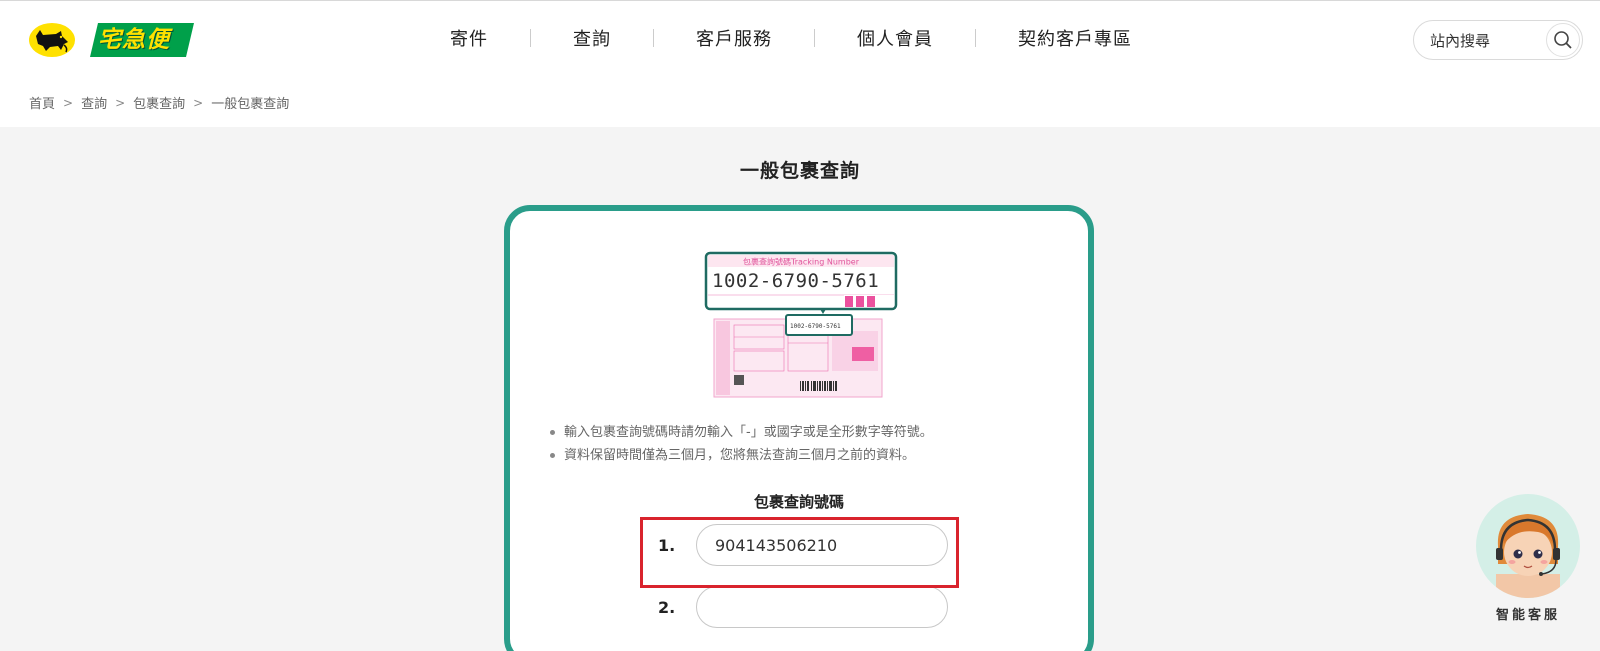  Describe the element at coordinates (795, 281) in the screenshot. I see `receipt-tracking-example: 1002-6790-5761` at that location.